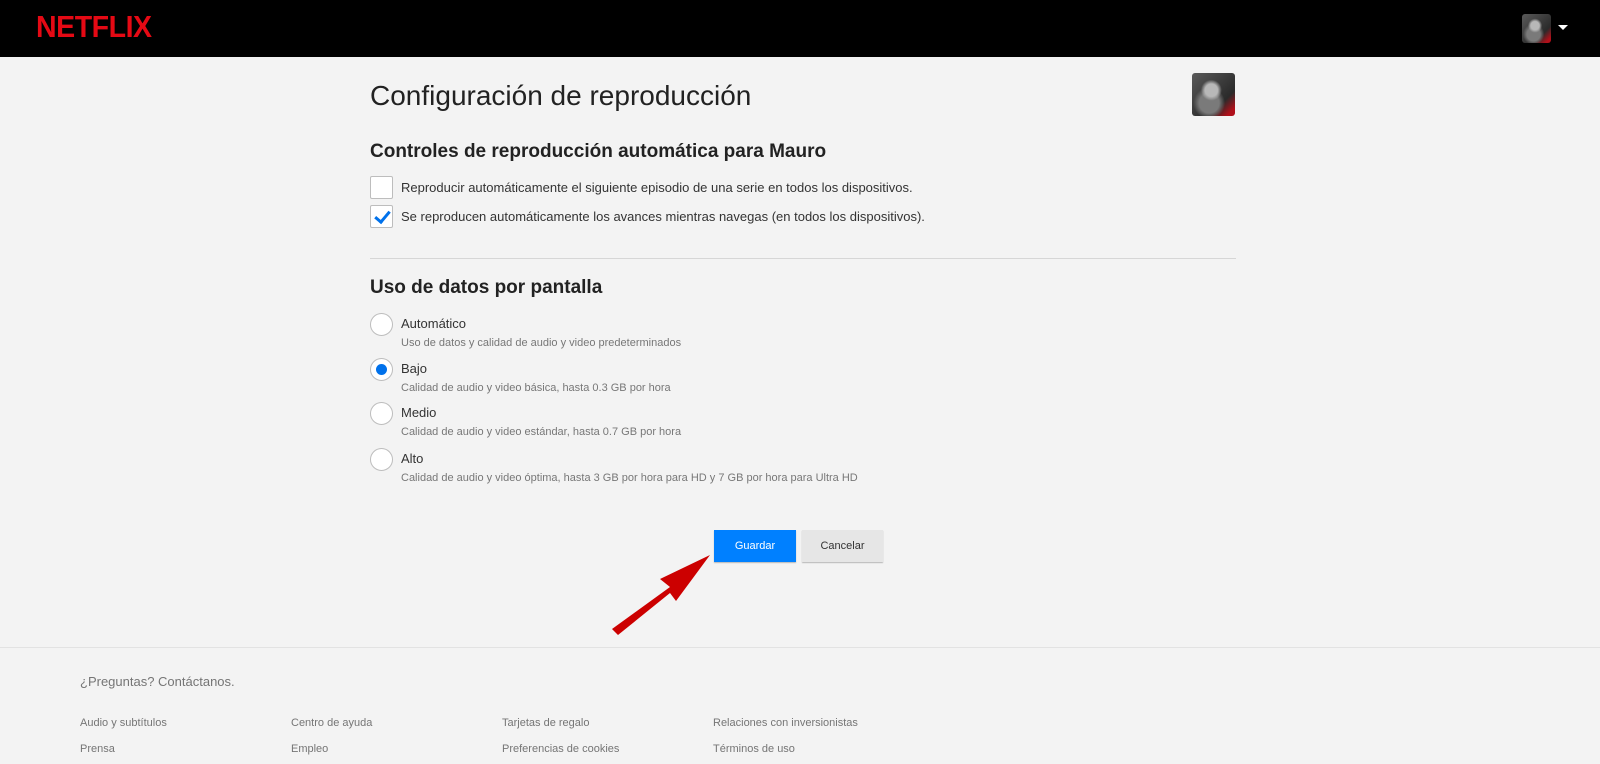 This screenshot has height=764, width=1600. Describe the element at coordinates (545, 723) in the screenshot. I see `footer-link-gift-cards: Tarjetas de regalo` at that location.